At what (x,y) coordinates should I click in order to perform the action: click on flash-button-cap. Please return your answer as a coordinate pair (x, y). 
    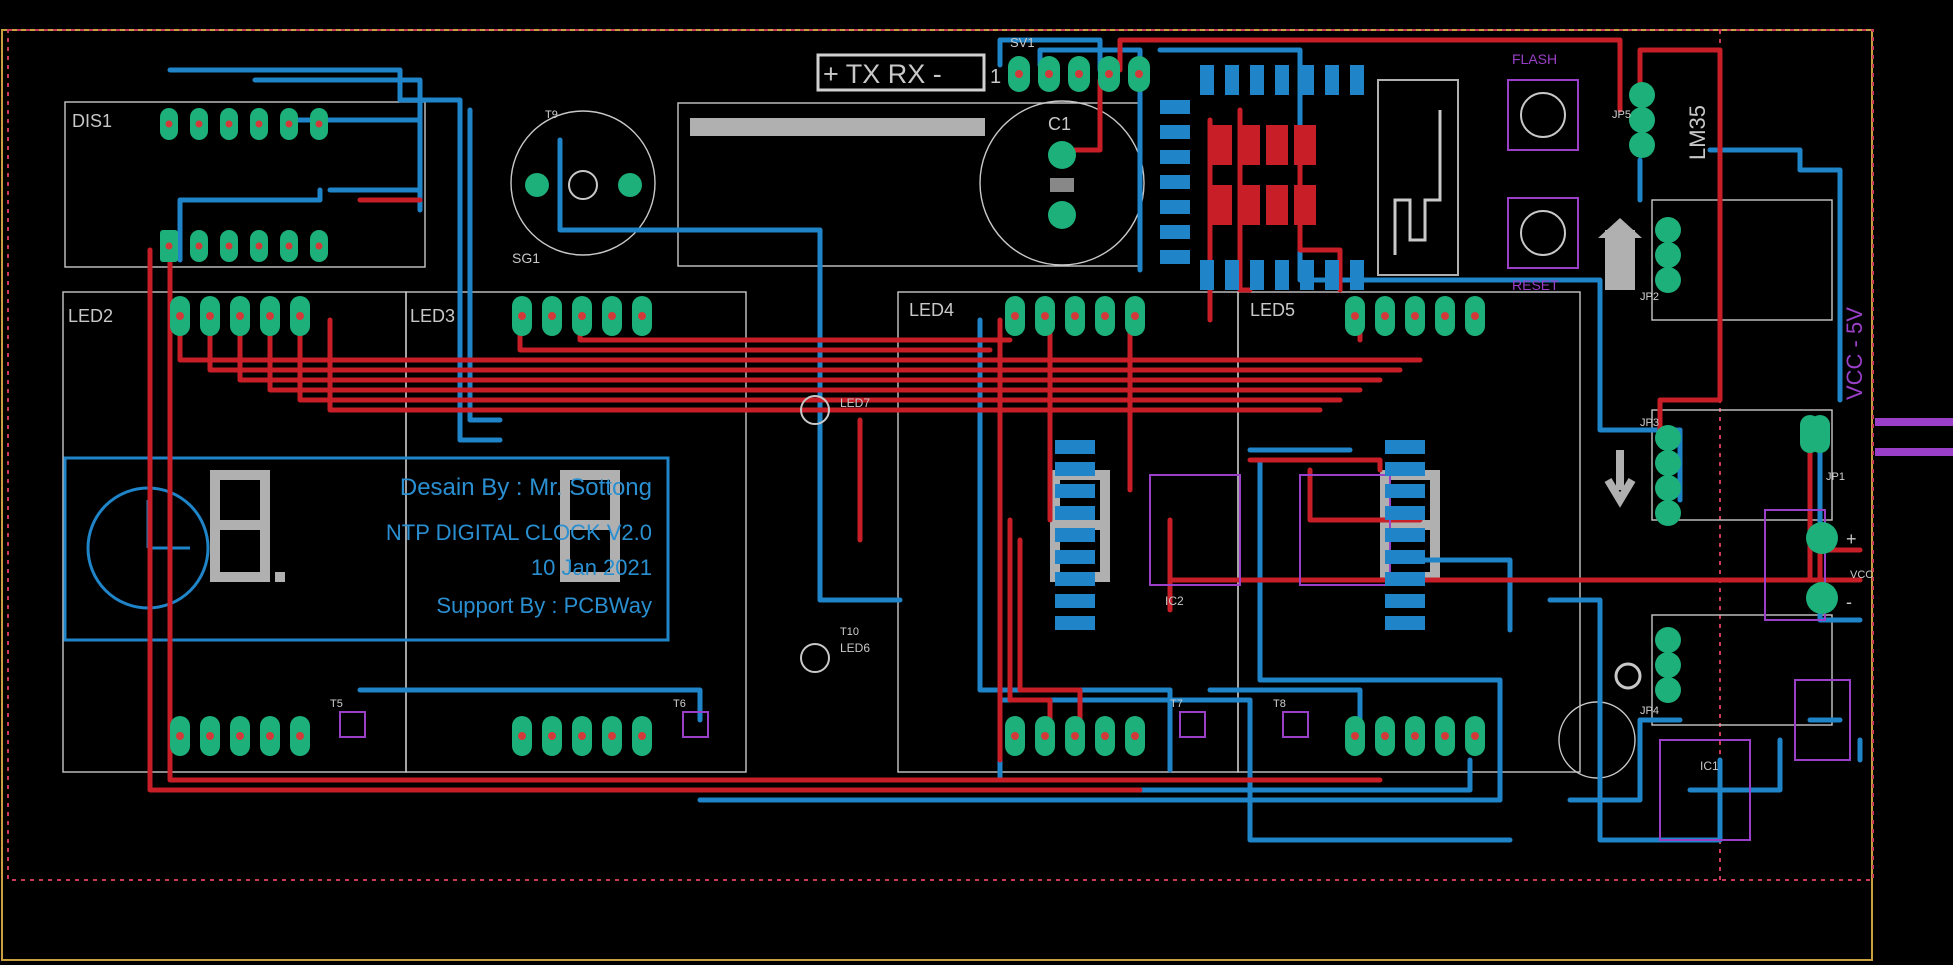
    Looking at the image, I should click on (1543, 115).